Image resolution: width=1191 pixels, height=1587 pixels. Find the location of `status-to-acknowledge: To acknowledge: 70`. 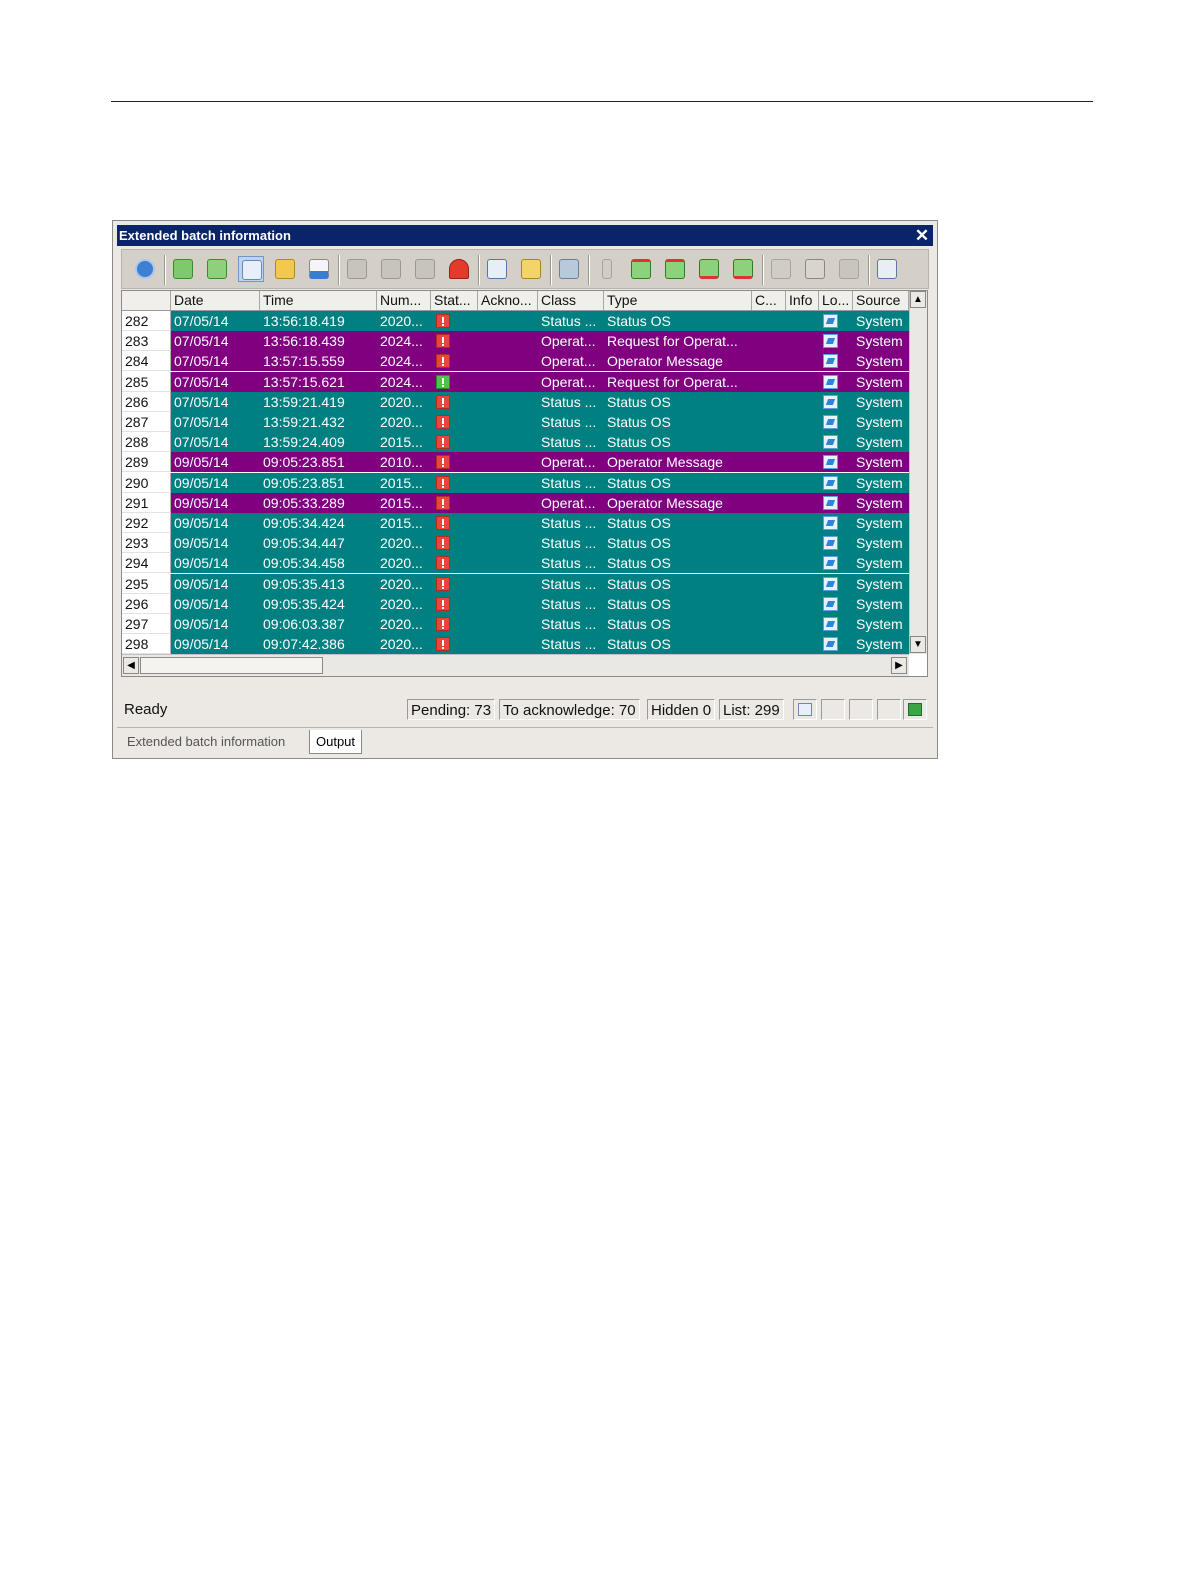

status-to-acknowledge: To acknowledge: 70 is located at coordinates (569, 709).